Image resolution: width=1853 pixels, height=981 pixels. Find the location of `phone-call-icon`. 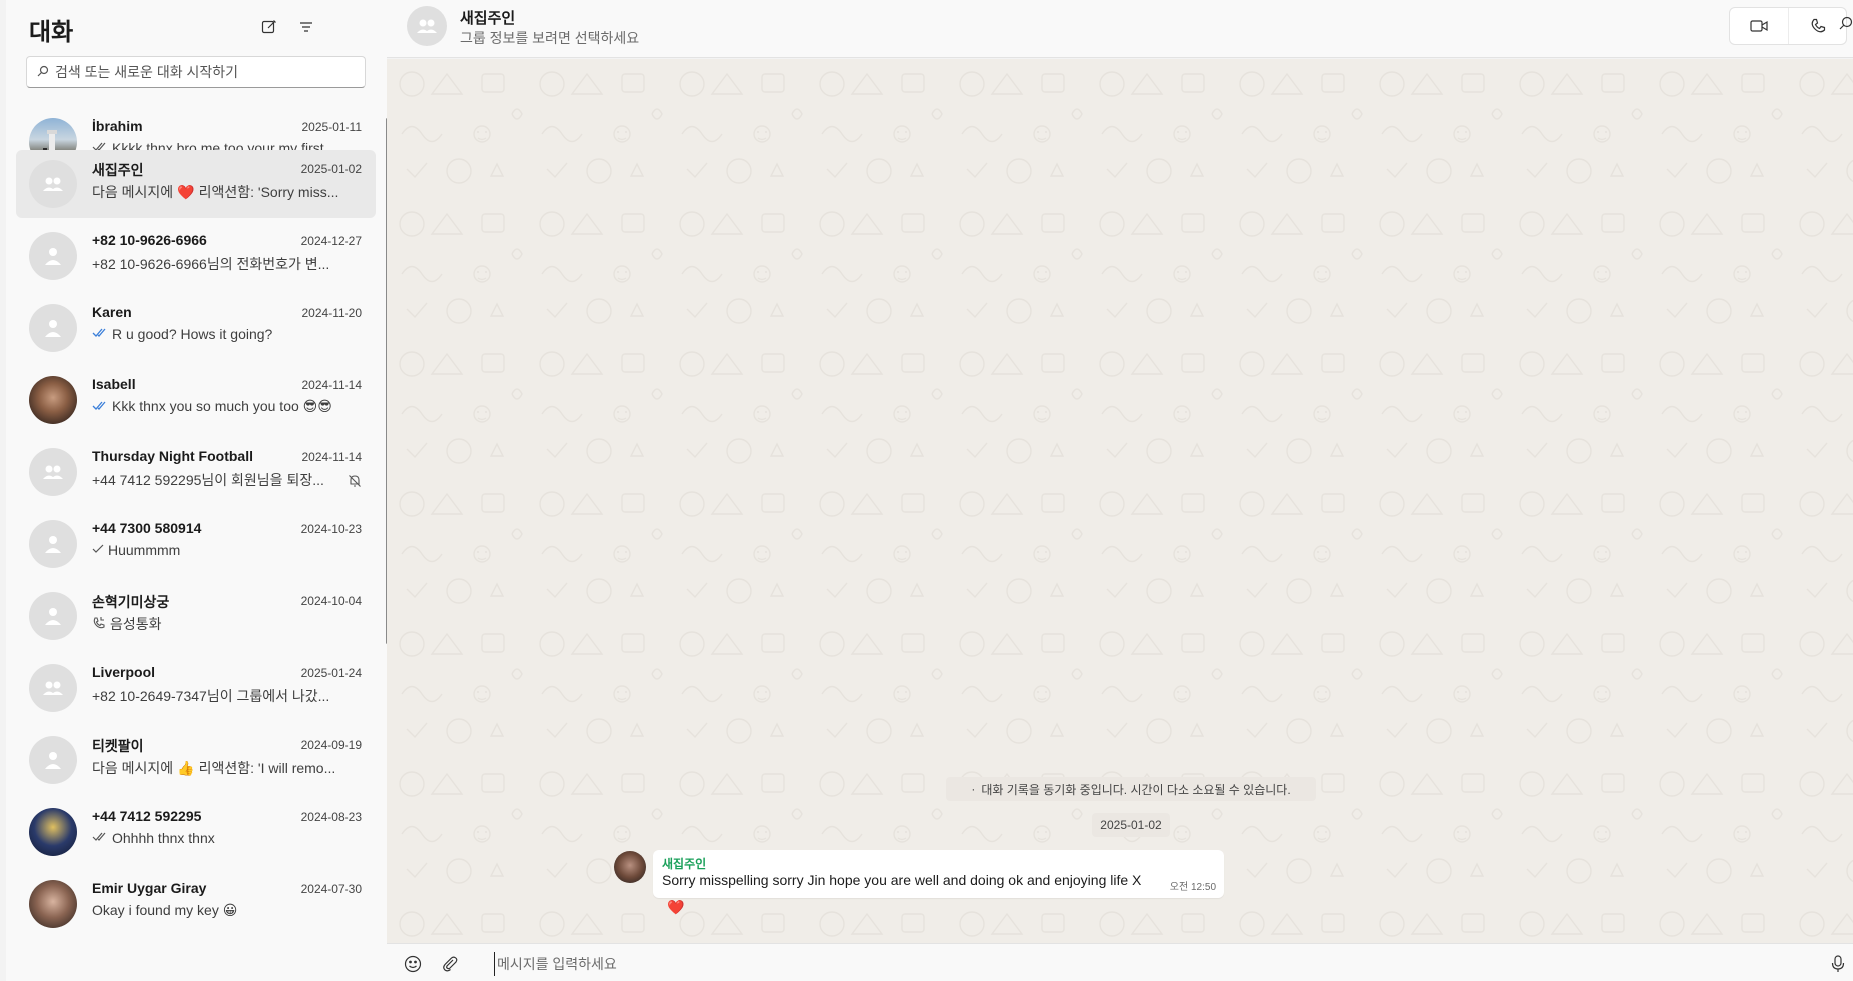

phone-call-icon is located at coordinates (1817, 26).